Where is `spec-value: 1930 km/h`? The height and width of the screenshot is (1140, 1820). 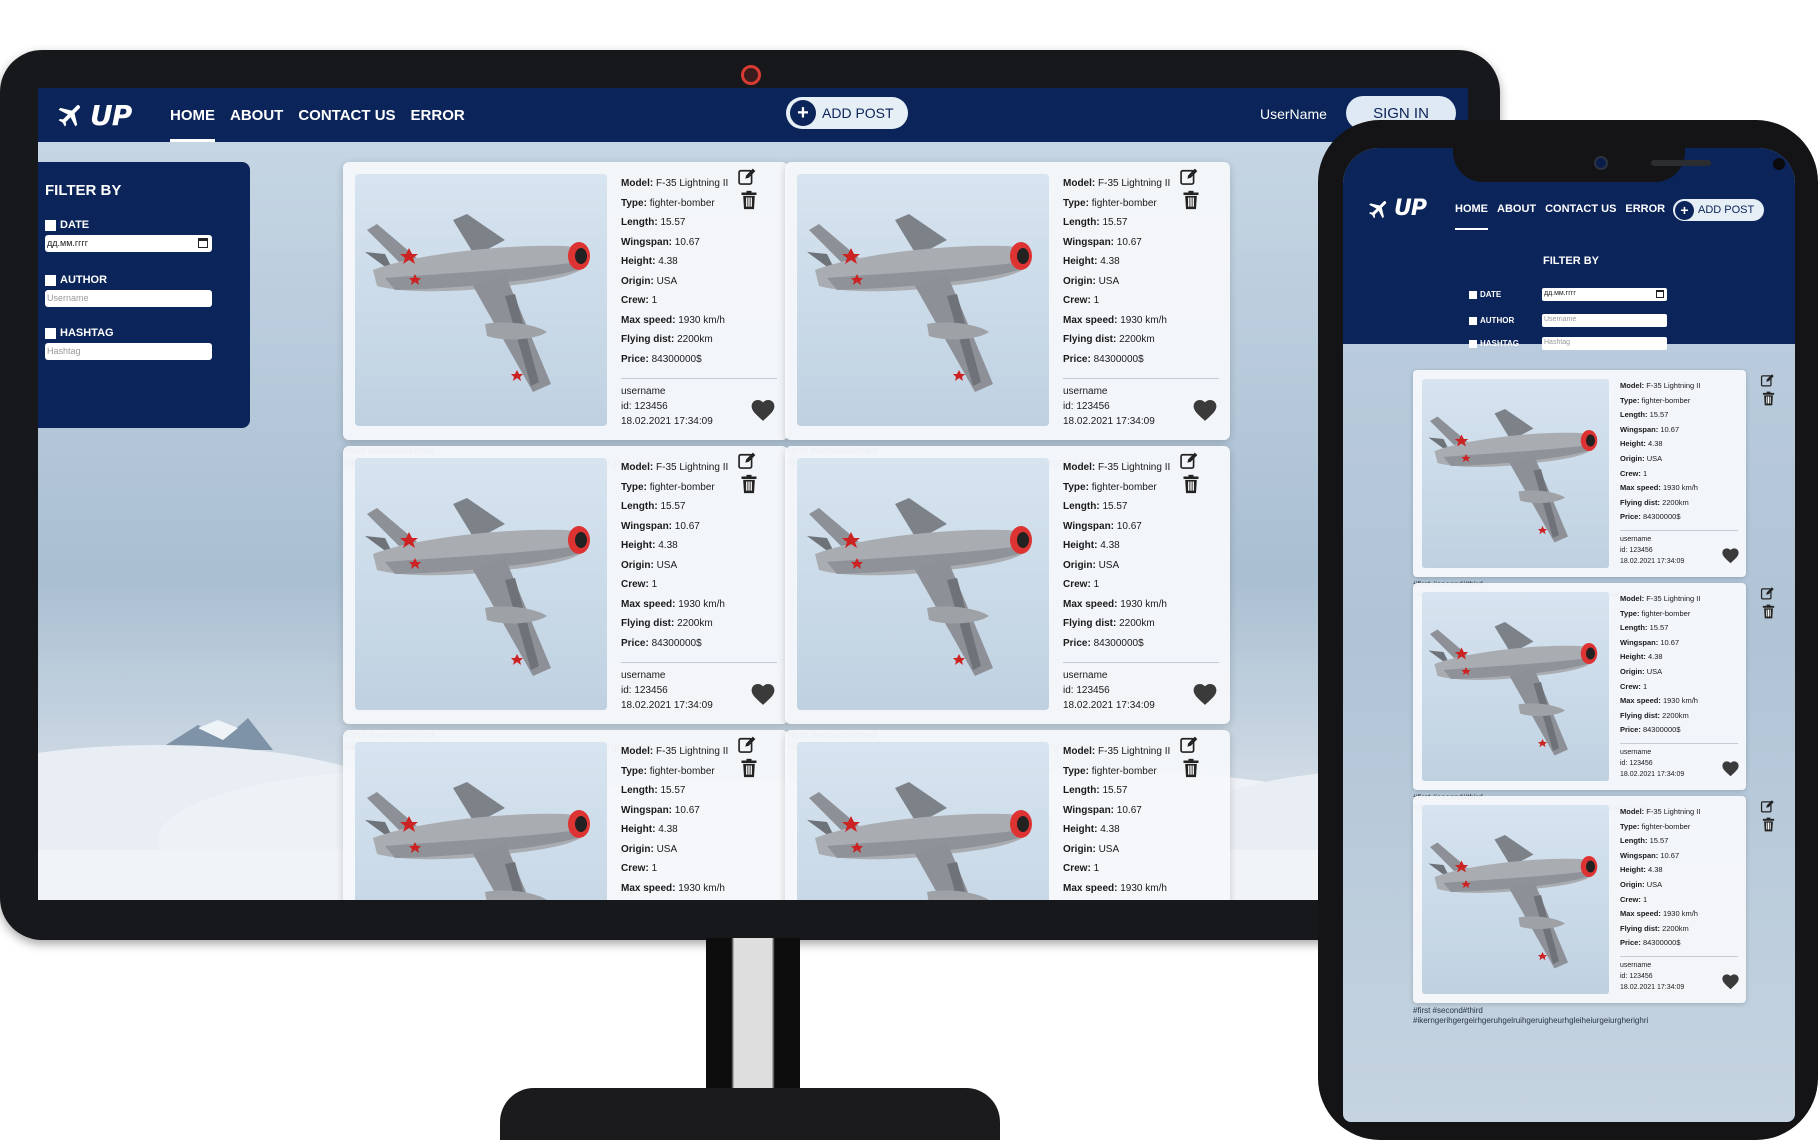
spec-value: 1930 km/h is located at coordinates (1143, 604).